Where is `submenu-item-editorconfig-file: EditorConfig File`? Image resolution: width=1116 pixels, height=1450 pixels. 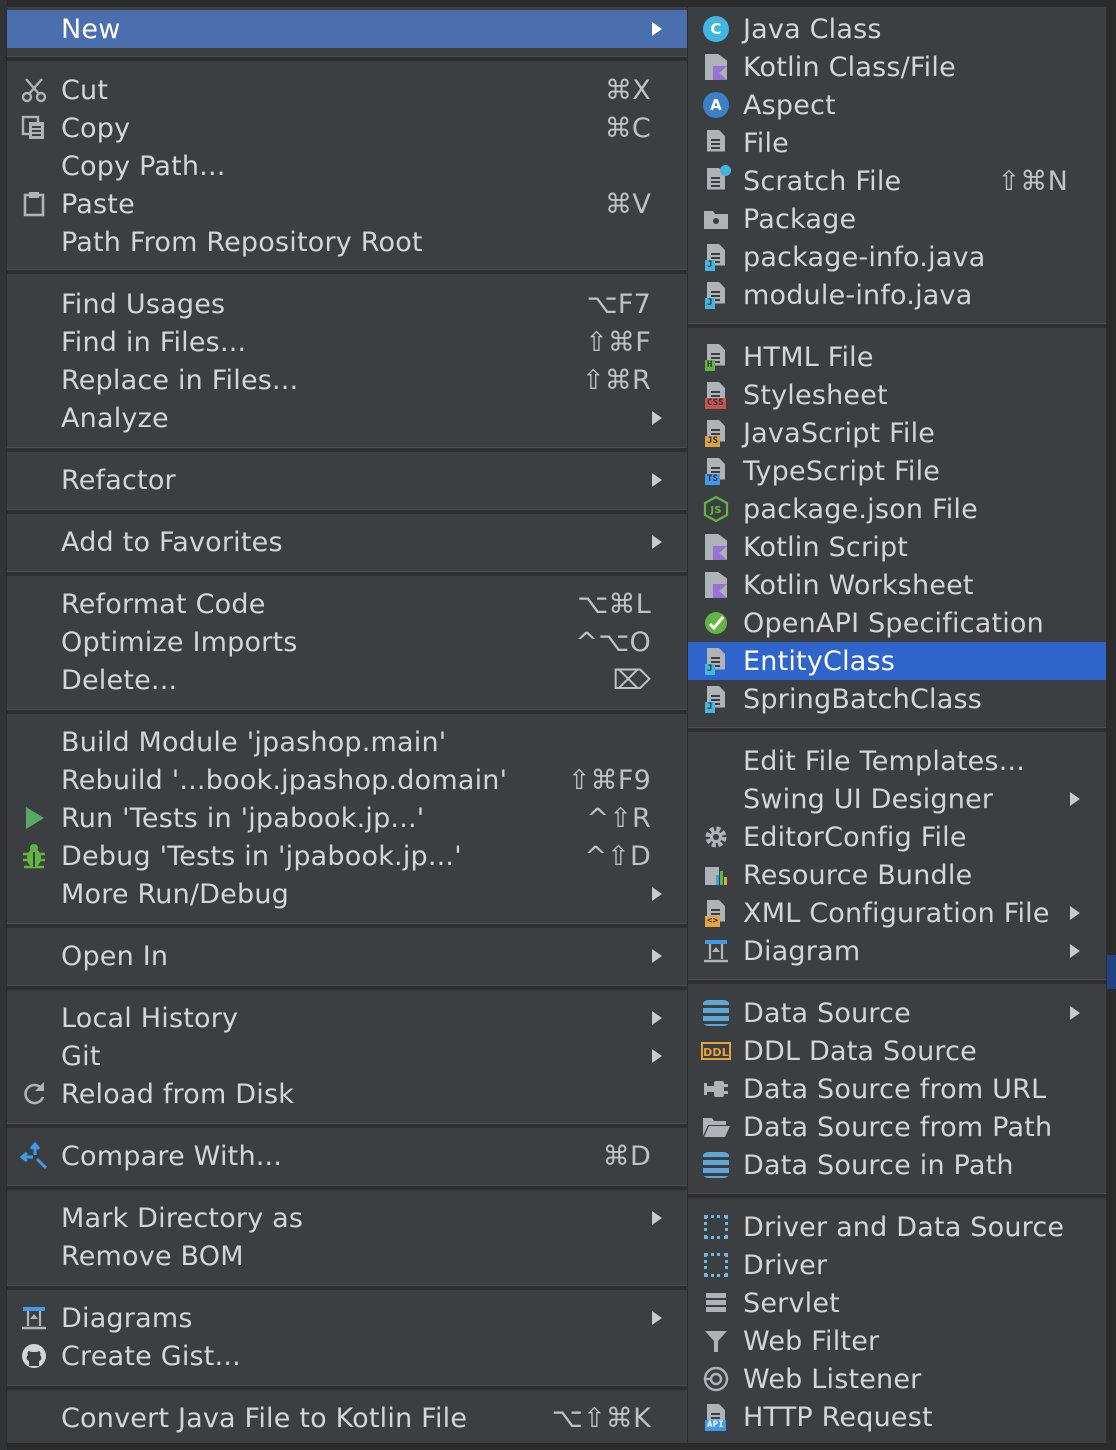 submenu-item-editorconfig-file: EditorConfig File is located at coordinates (897, 837).